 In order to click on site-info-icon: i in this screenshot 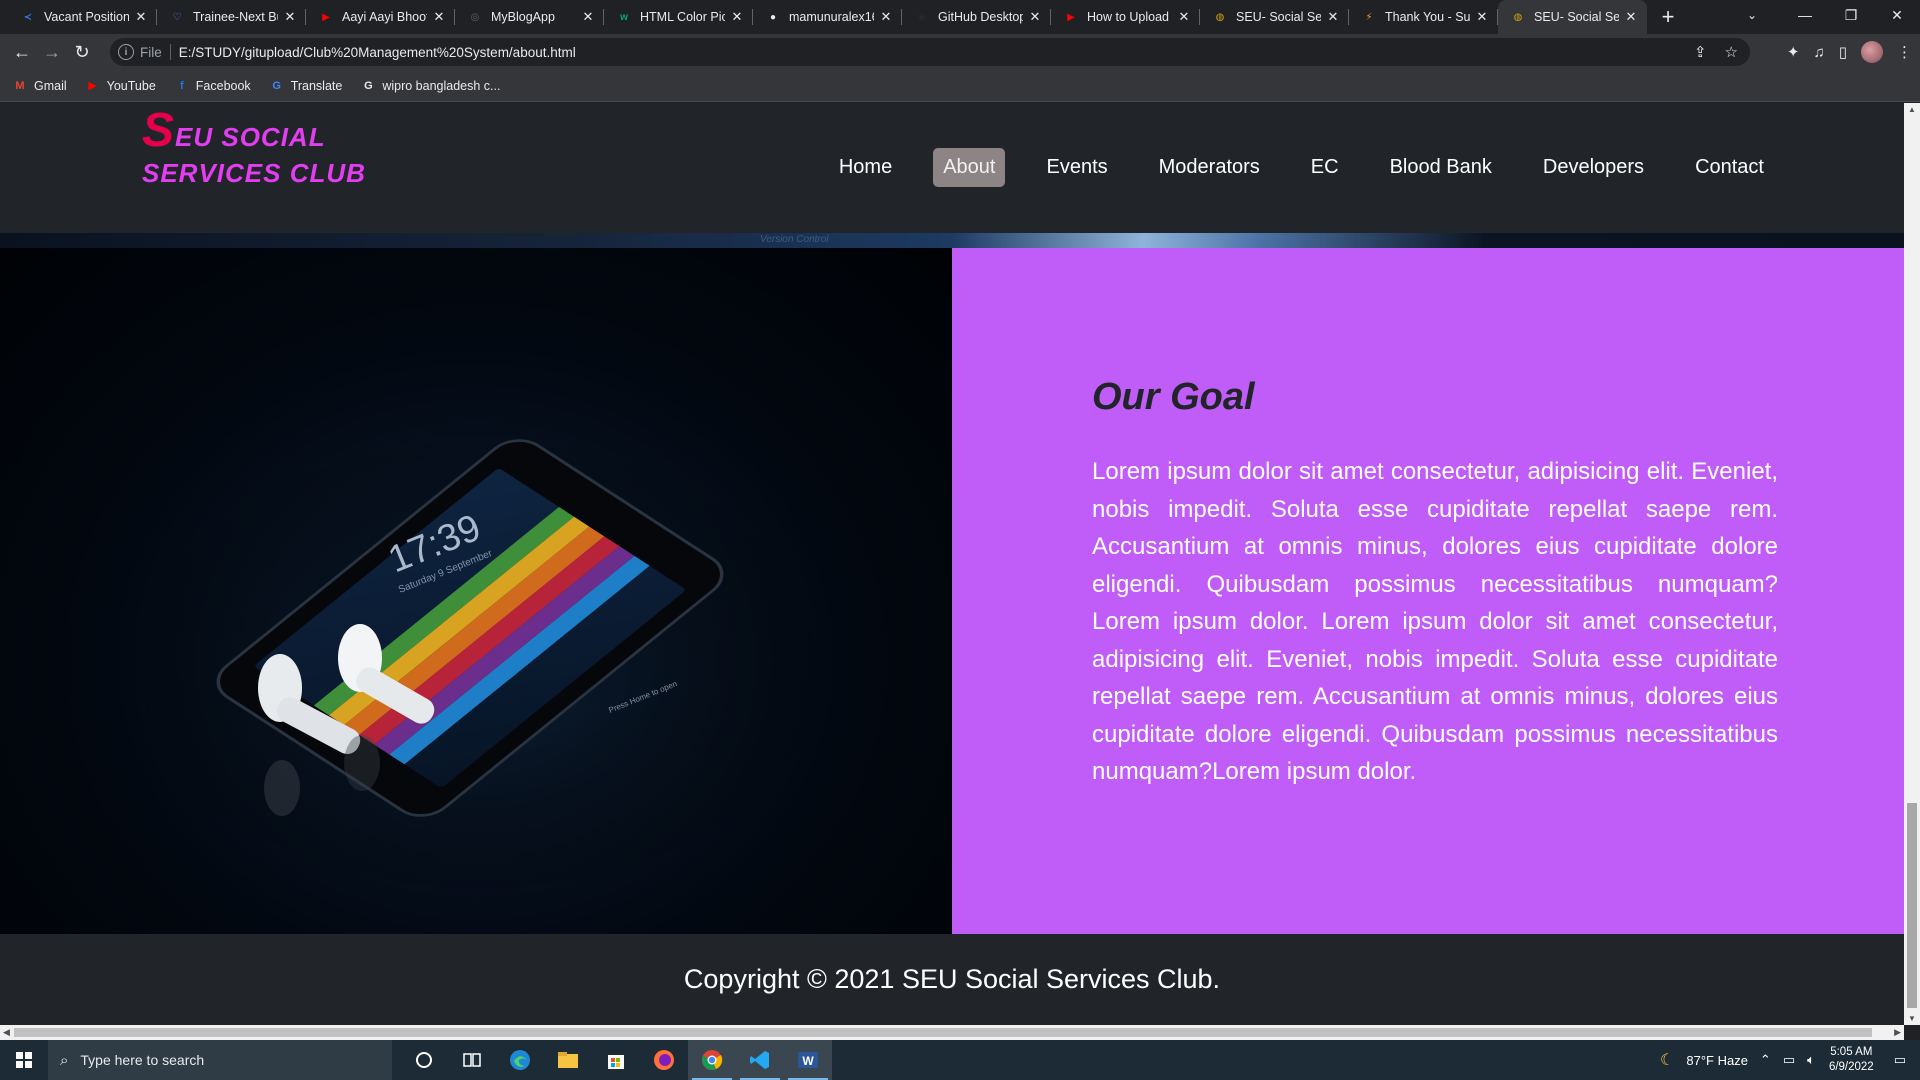, I will do `click(126, 52)`.